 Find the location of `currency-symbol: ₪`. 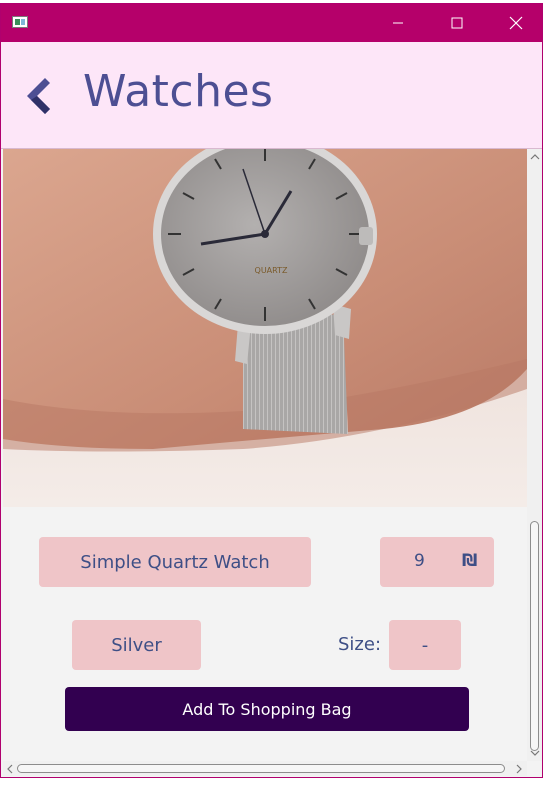

currency-symbol: ₪ is located at coordinates (470, 561).